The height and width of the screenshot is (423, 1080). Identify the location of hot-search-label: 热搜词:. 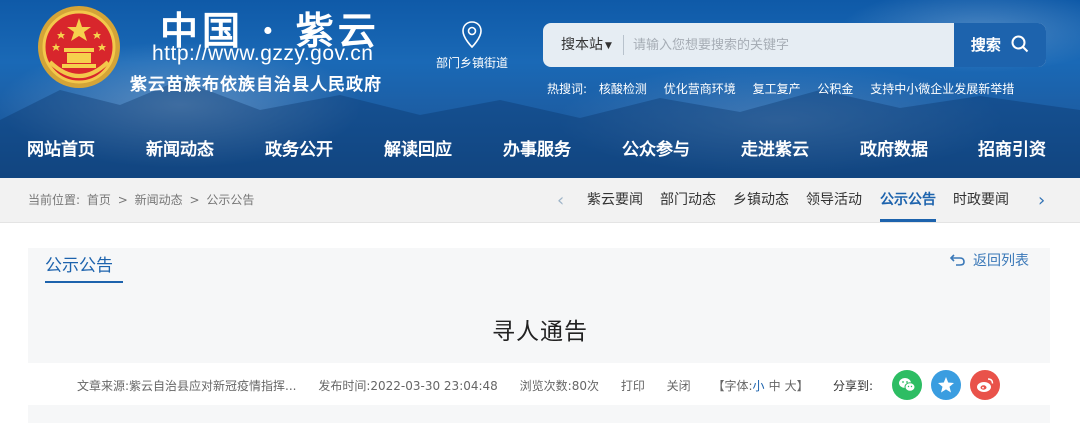
(567, 89).